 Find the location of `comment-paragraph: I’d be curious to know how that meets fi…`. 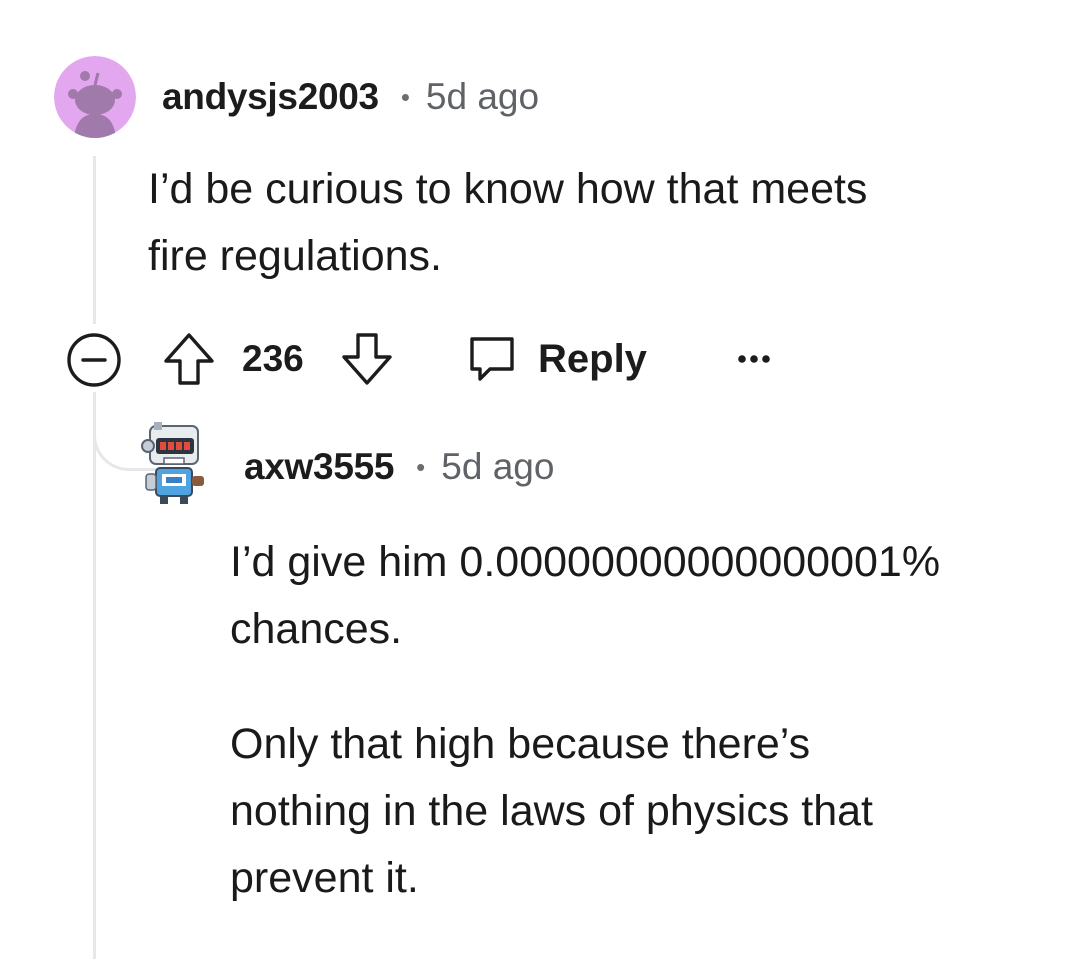

comment-paragraph: I’d be curious to know how that meets fi… is located at coordinates (508, 222).